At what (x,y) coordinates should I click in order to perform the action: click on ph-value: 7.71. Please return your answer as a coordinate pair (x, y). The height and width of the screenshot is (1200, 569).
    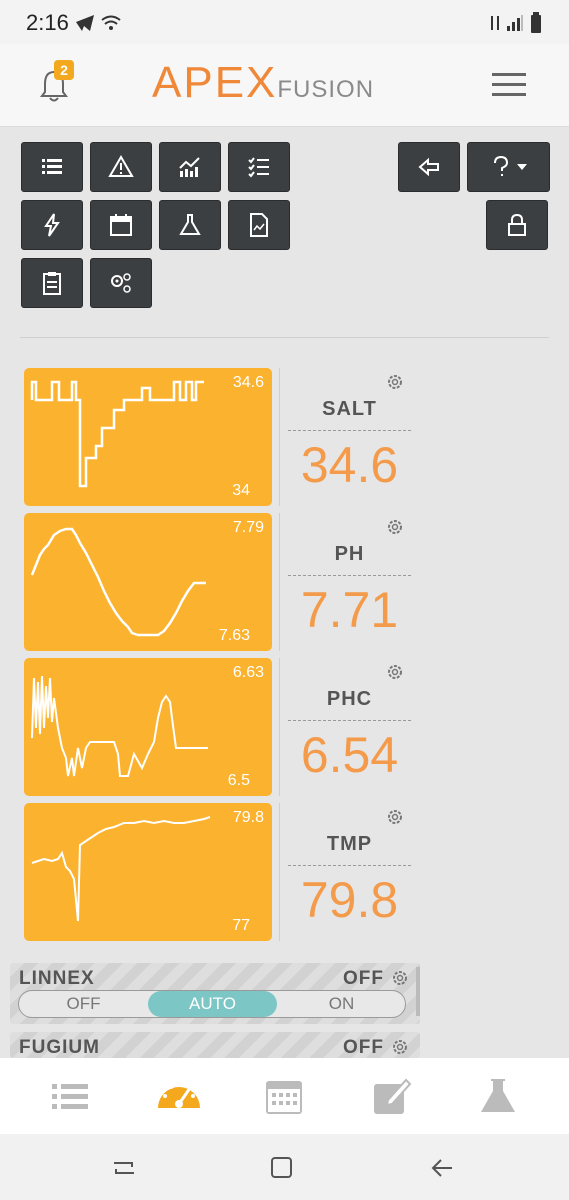
    Looking at the image, I should click on (349, 610).